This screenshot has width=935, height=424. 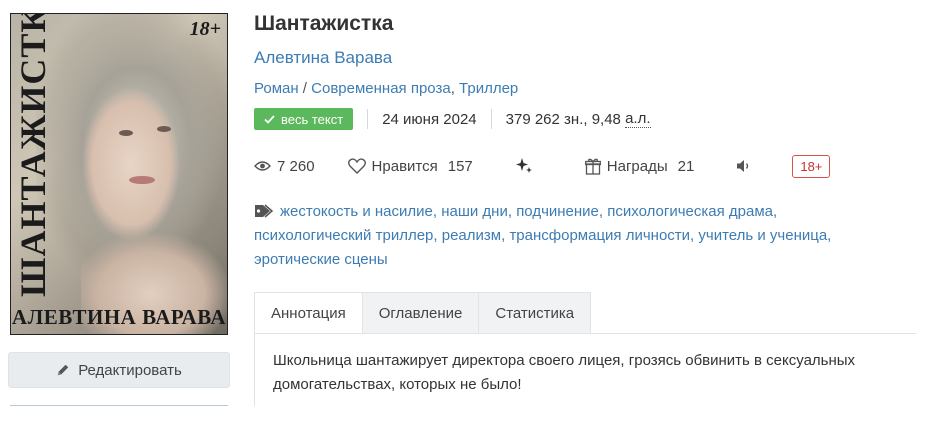 What do you see at coordinates (63, 370) in the screenshot?
I see `pencil-icon` at bounding box center [63, 370].